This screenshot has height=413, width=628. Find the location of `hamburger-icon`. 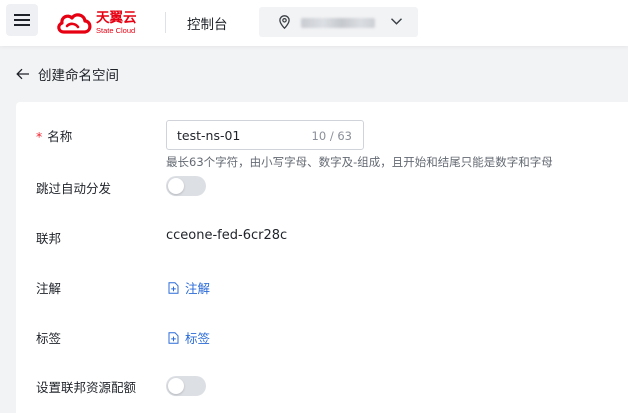

hamburger-icon is located at coordinates (22, 20).